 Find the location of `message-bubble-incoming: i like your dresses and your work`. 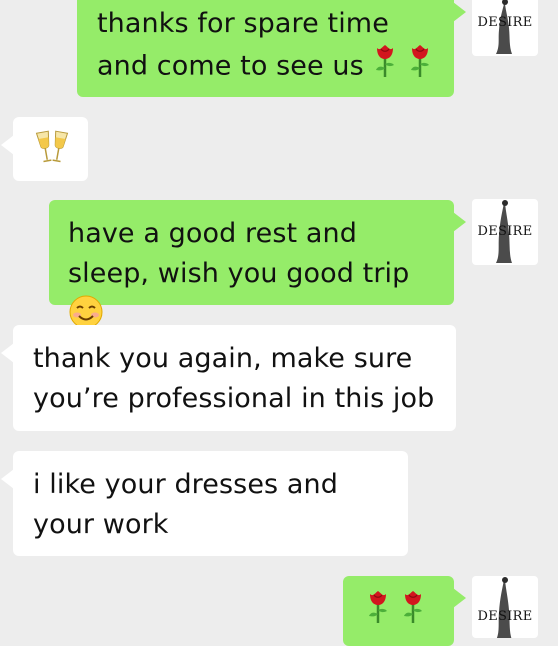

message-bubble-incoming: i like your dresses and your work is located at coordinates (204, 503).